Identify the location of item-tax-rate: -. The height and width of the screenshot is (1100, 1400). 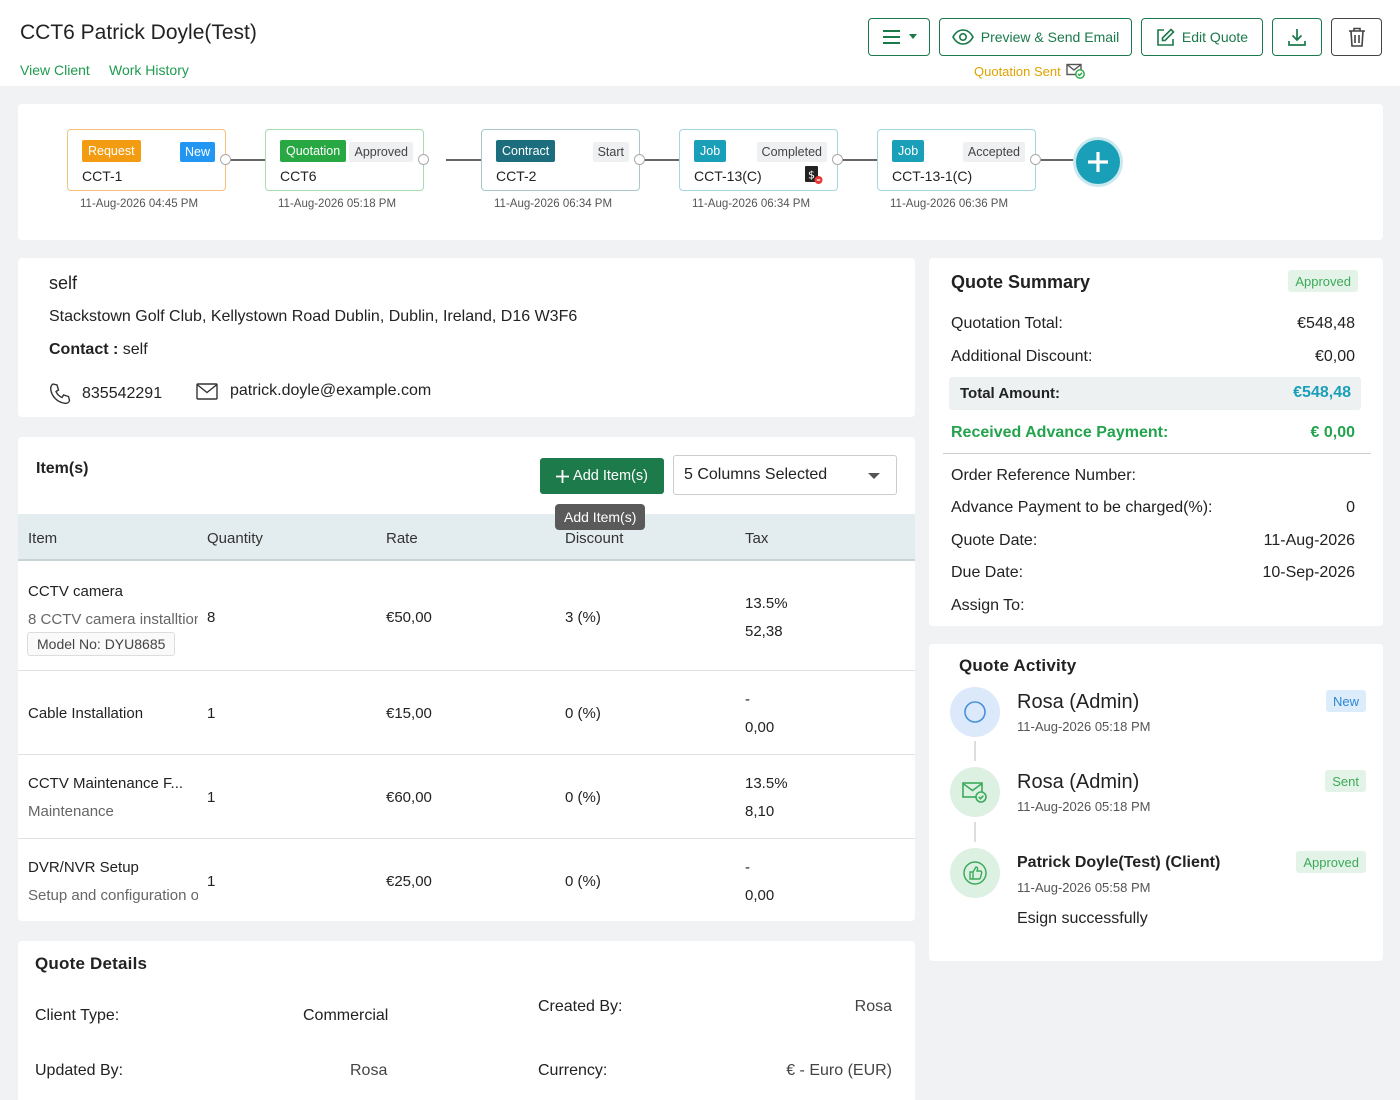
(747, 699).